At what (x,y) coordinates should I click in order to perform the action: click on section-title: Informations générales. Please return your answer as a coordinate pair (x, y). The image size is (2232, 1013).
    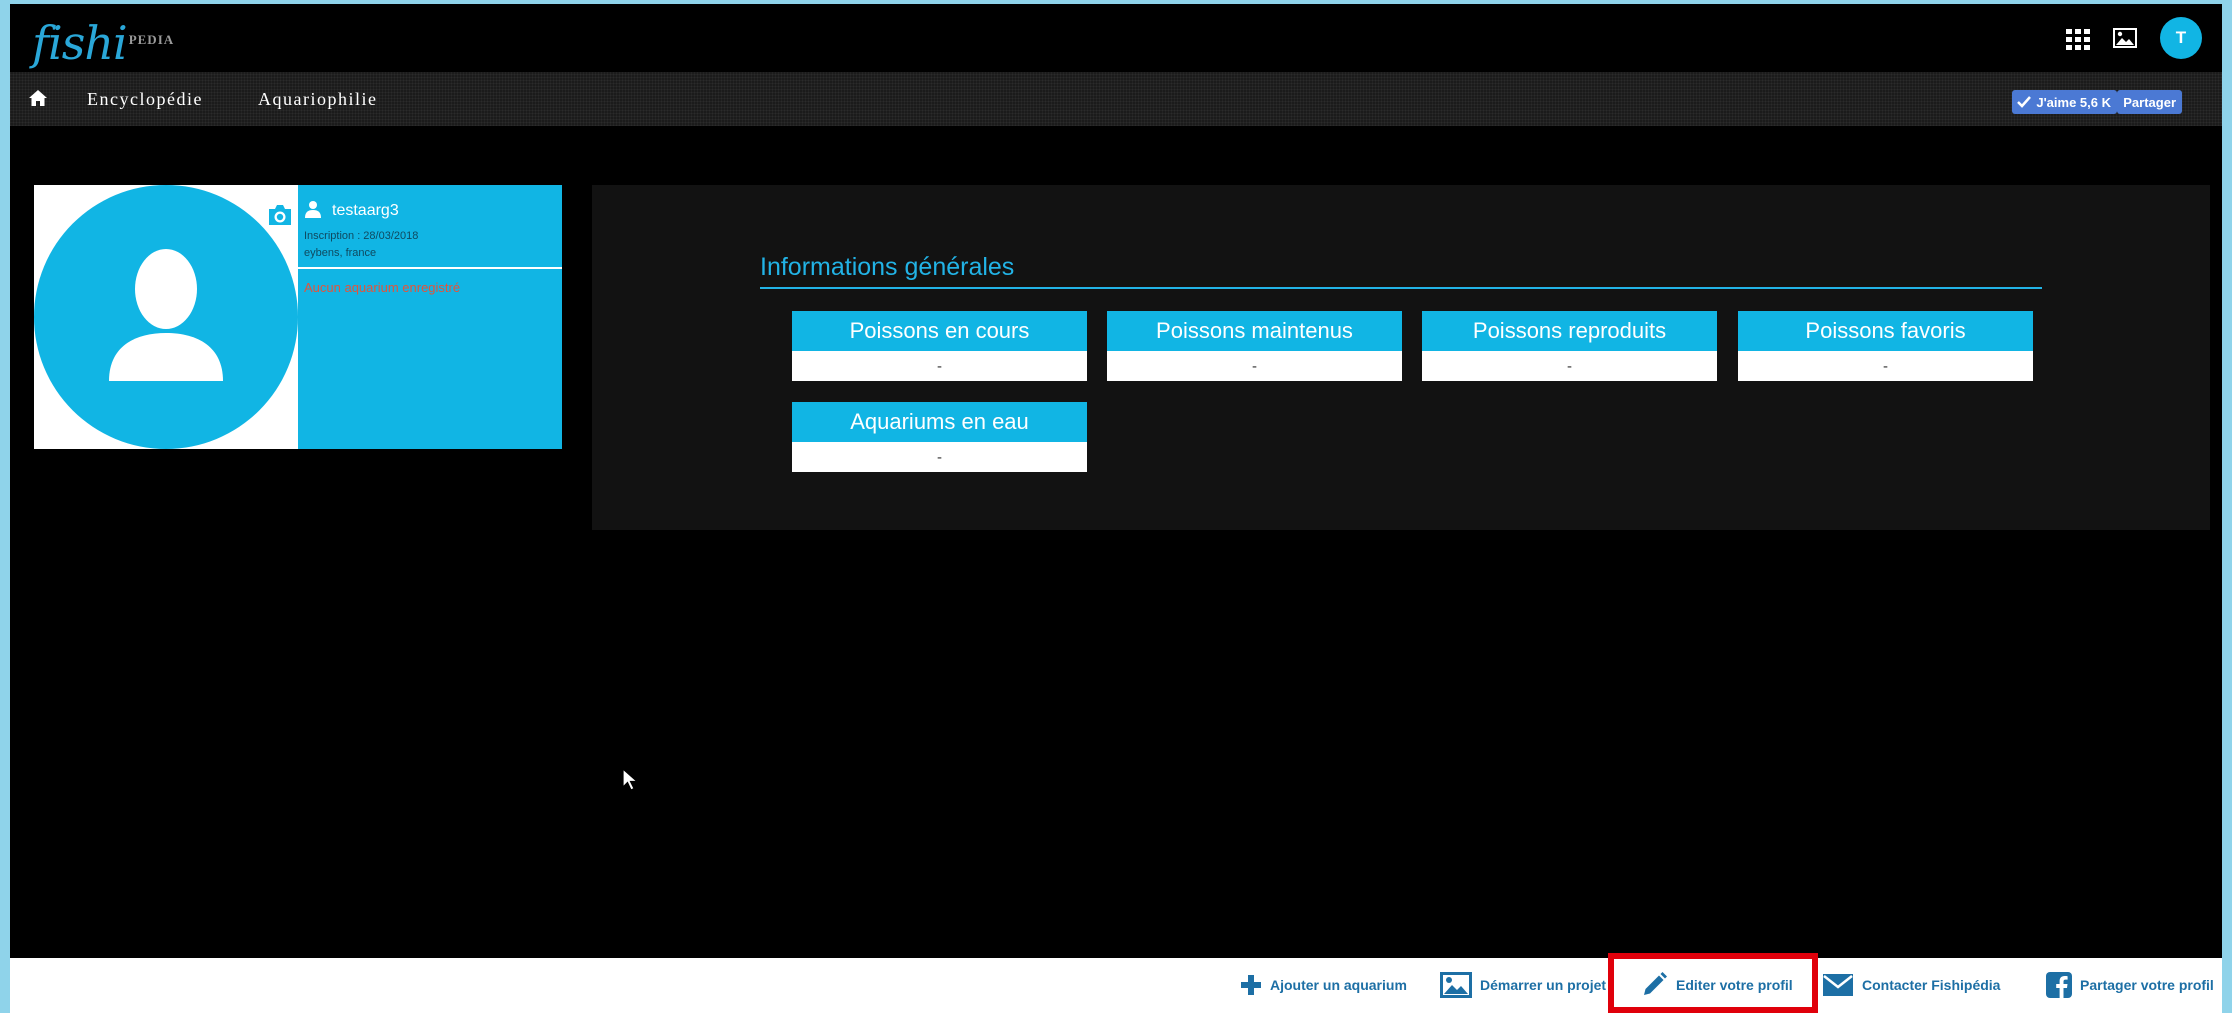
    Looking at the image, I should click on (887, 267).